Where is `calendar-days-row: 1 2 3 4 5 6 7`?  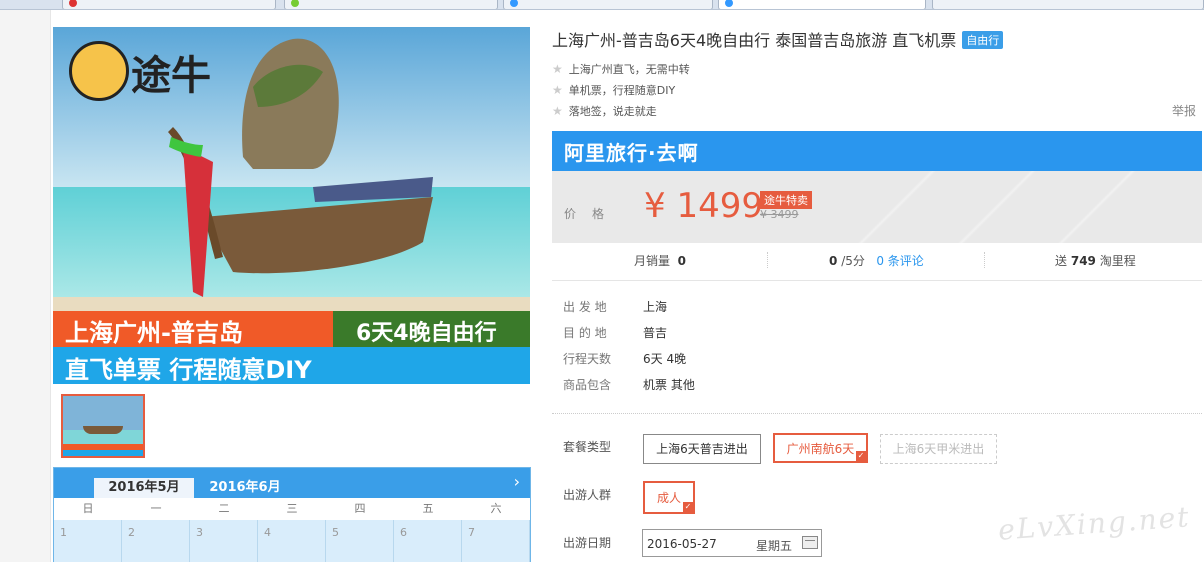
calendar-days-row: 1 2 3 4 5 6 7 is located at coordinates (292, 541).